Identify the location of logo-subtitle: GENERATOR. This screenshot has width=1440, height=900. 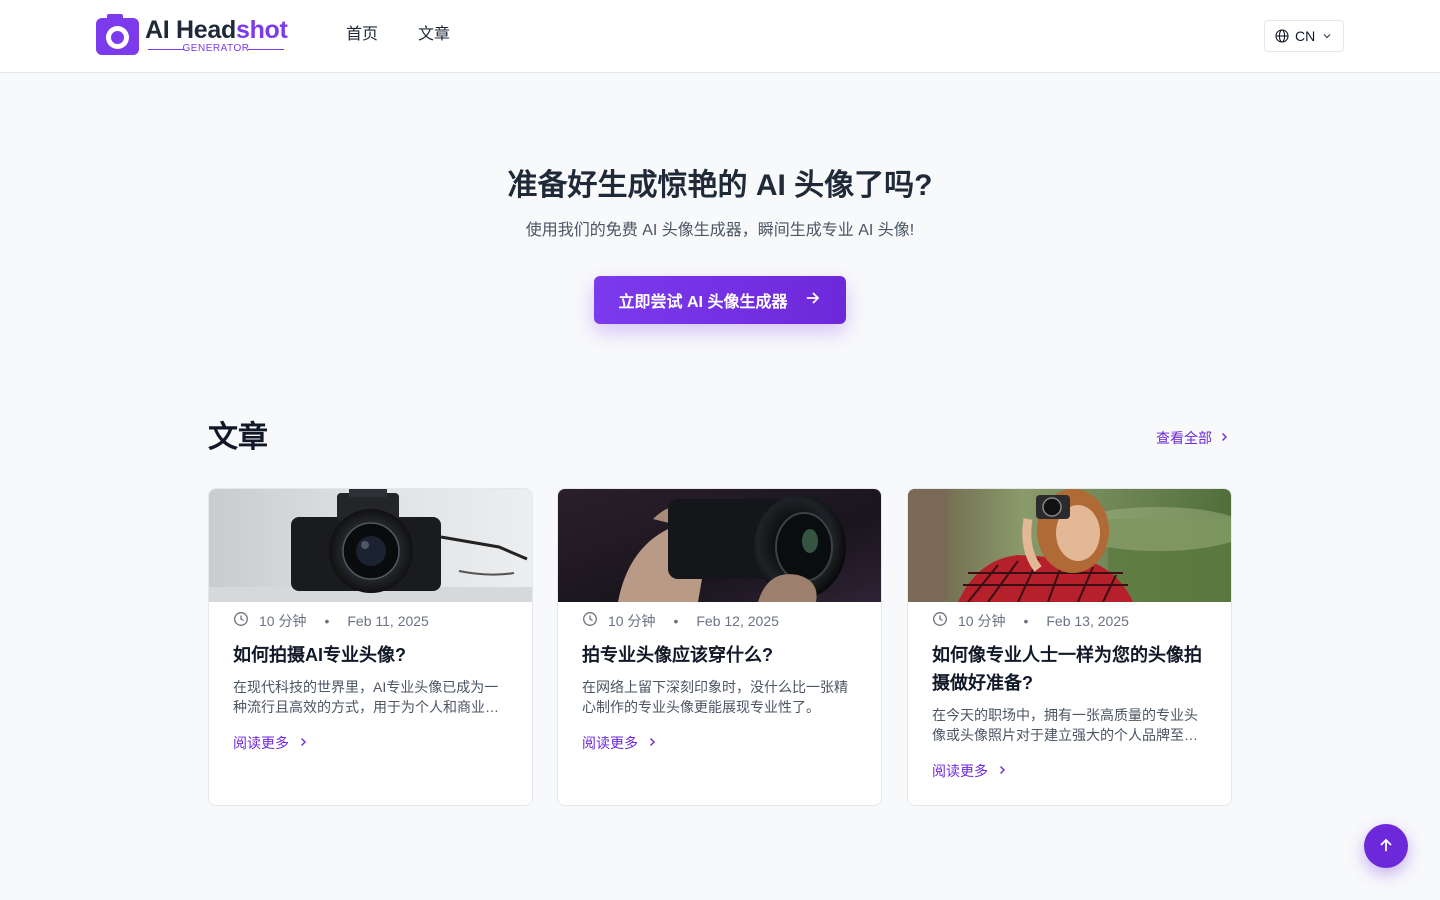
(216, 49).